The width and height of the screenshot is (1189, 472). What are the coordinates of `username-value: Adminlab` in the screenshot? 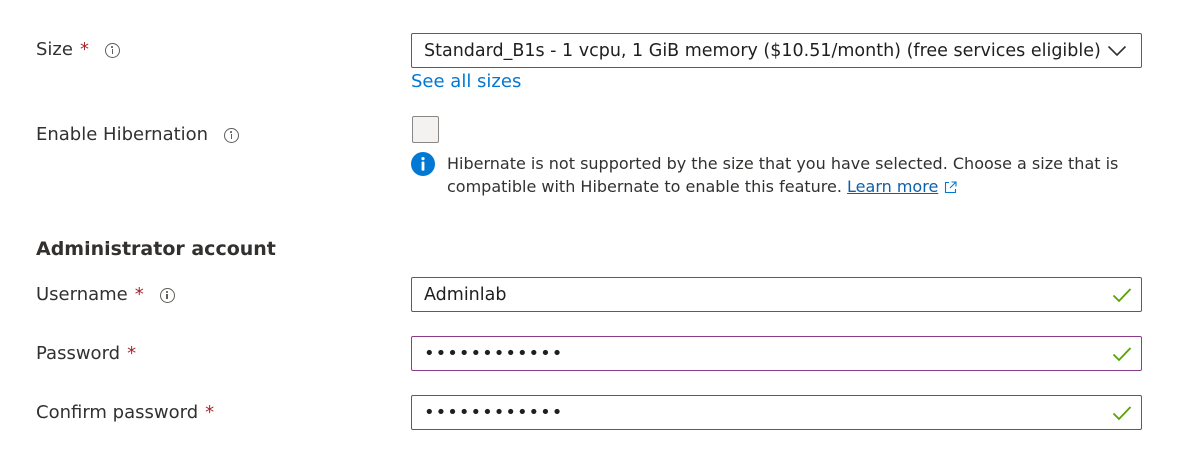 It's located at (465, 294).